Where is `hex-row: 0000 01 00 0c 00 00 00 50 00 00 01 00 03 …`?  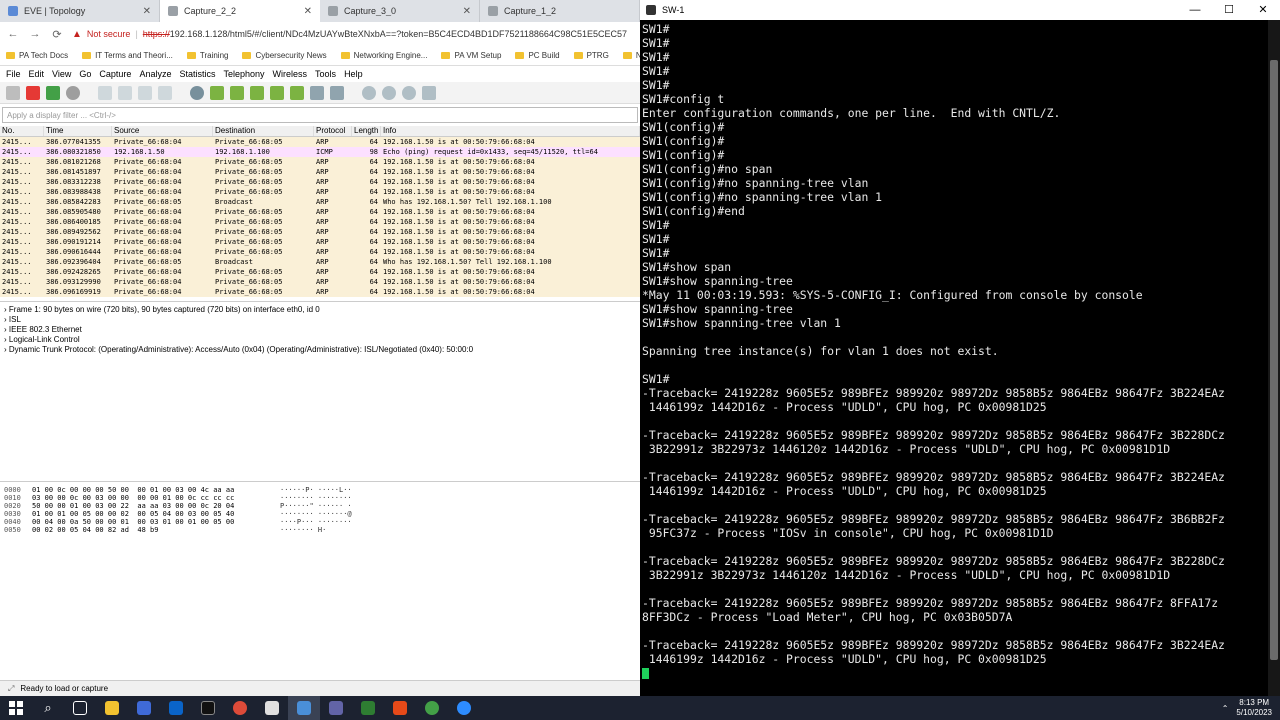 hex-row: 0000 01 00 0c 00 00 00 50 00 00 01 00 03 … is located at coordinates (320, 490).